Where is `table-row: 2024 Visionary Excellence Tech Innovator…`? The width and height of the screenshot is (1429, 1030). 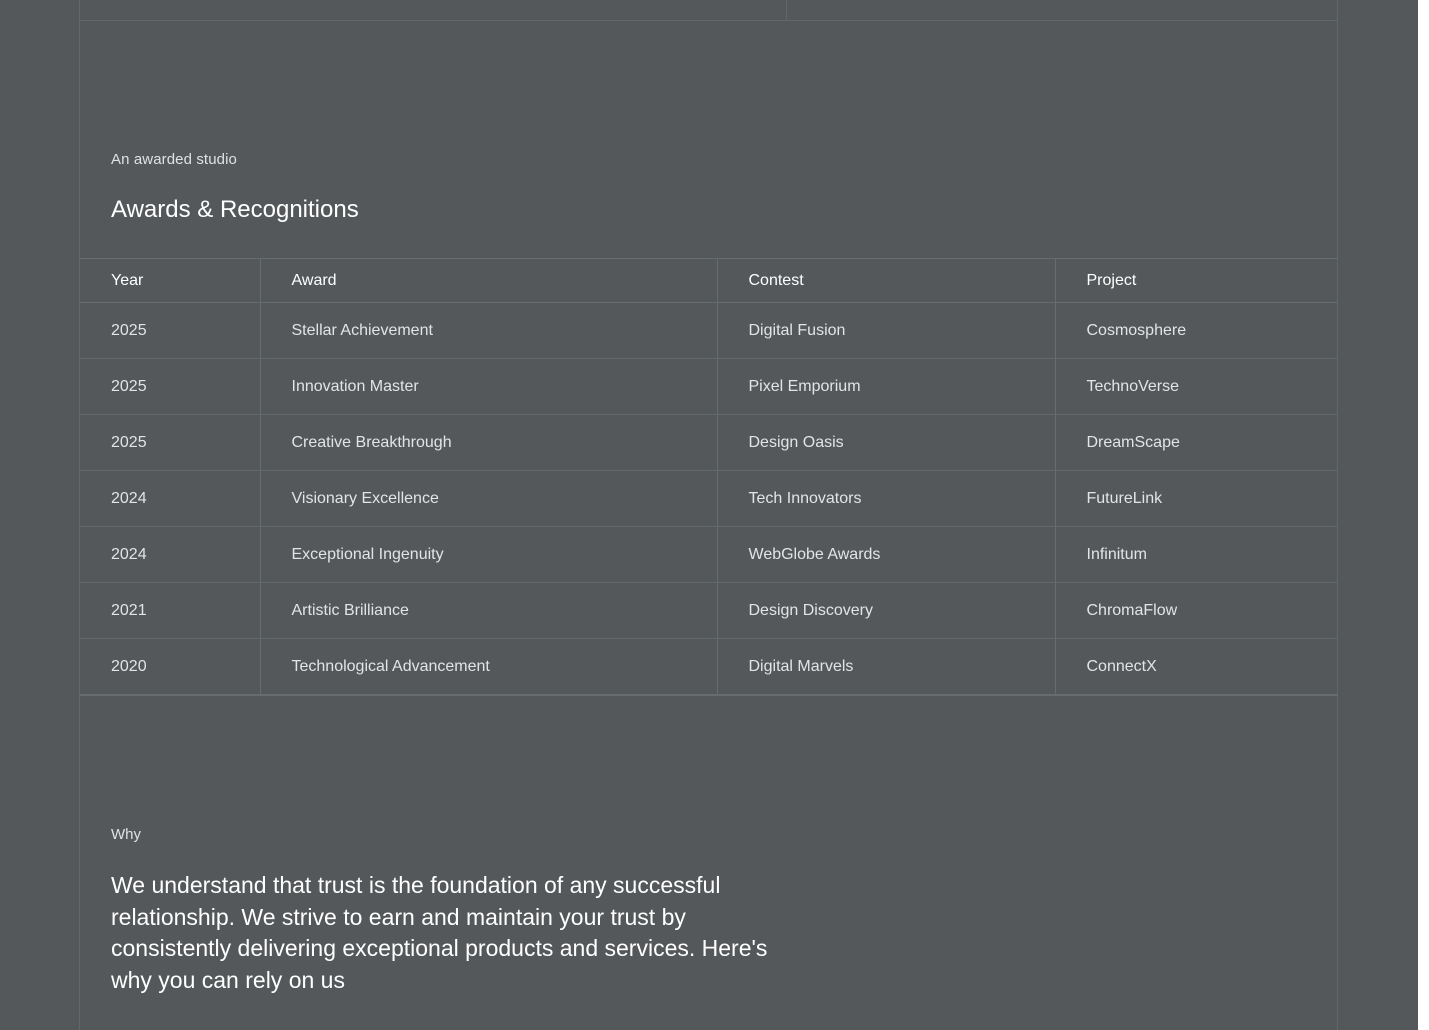
table-row: 2024 Visionary Excellence Tech Innovator… is located at coordinates (709, 498).